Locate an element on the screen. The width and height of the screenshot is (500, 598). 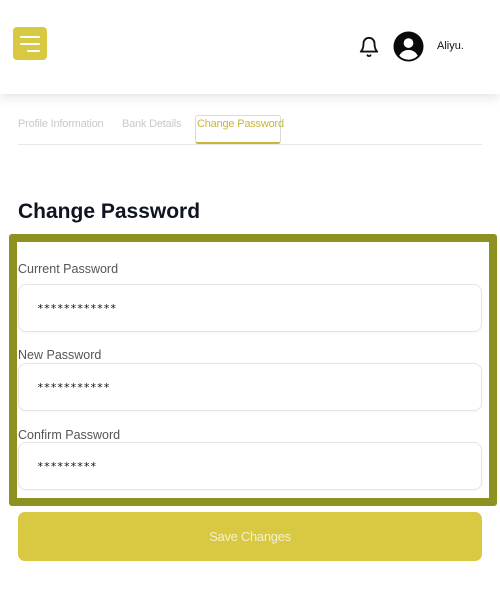
confirm-password-field is located at coordinates (250, 466).